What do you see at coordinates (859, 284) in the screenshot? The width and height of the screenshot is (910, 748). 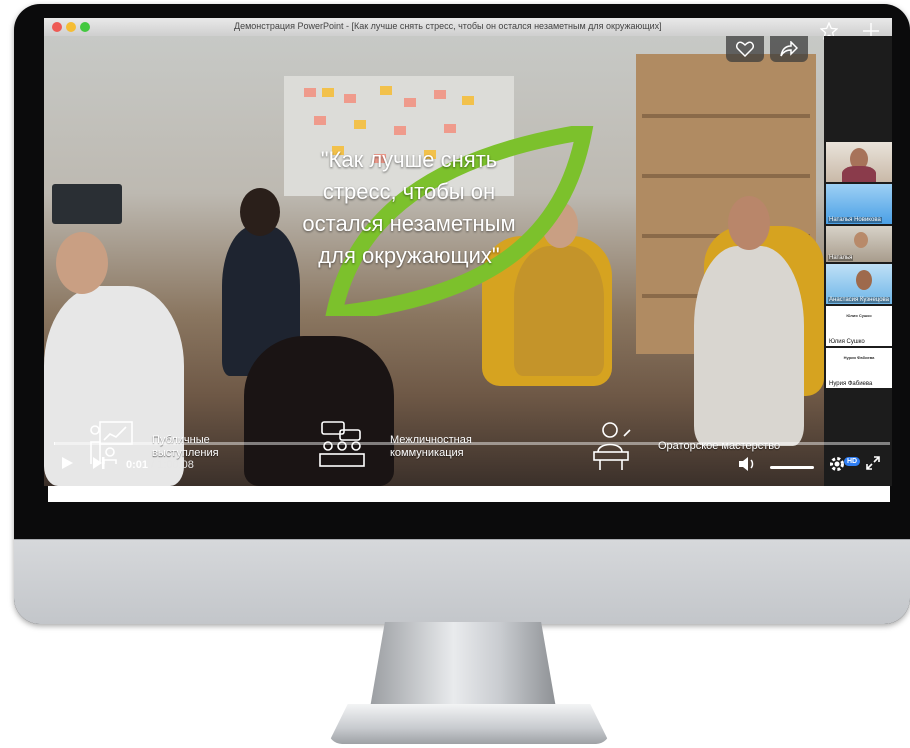 I see `participant-tile: Анастасия Кузнецова` at bounding box center [859, 284].